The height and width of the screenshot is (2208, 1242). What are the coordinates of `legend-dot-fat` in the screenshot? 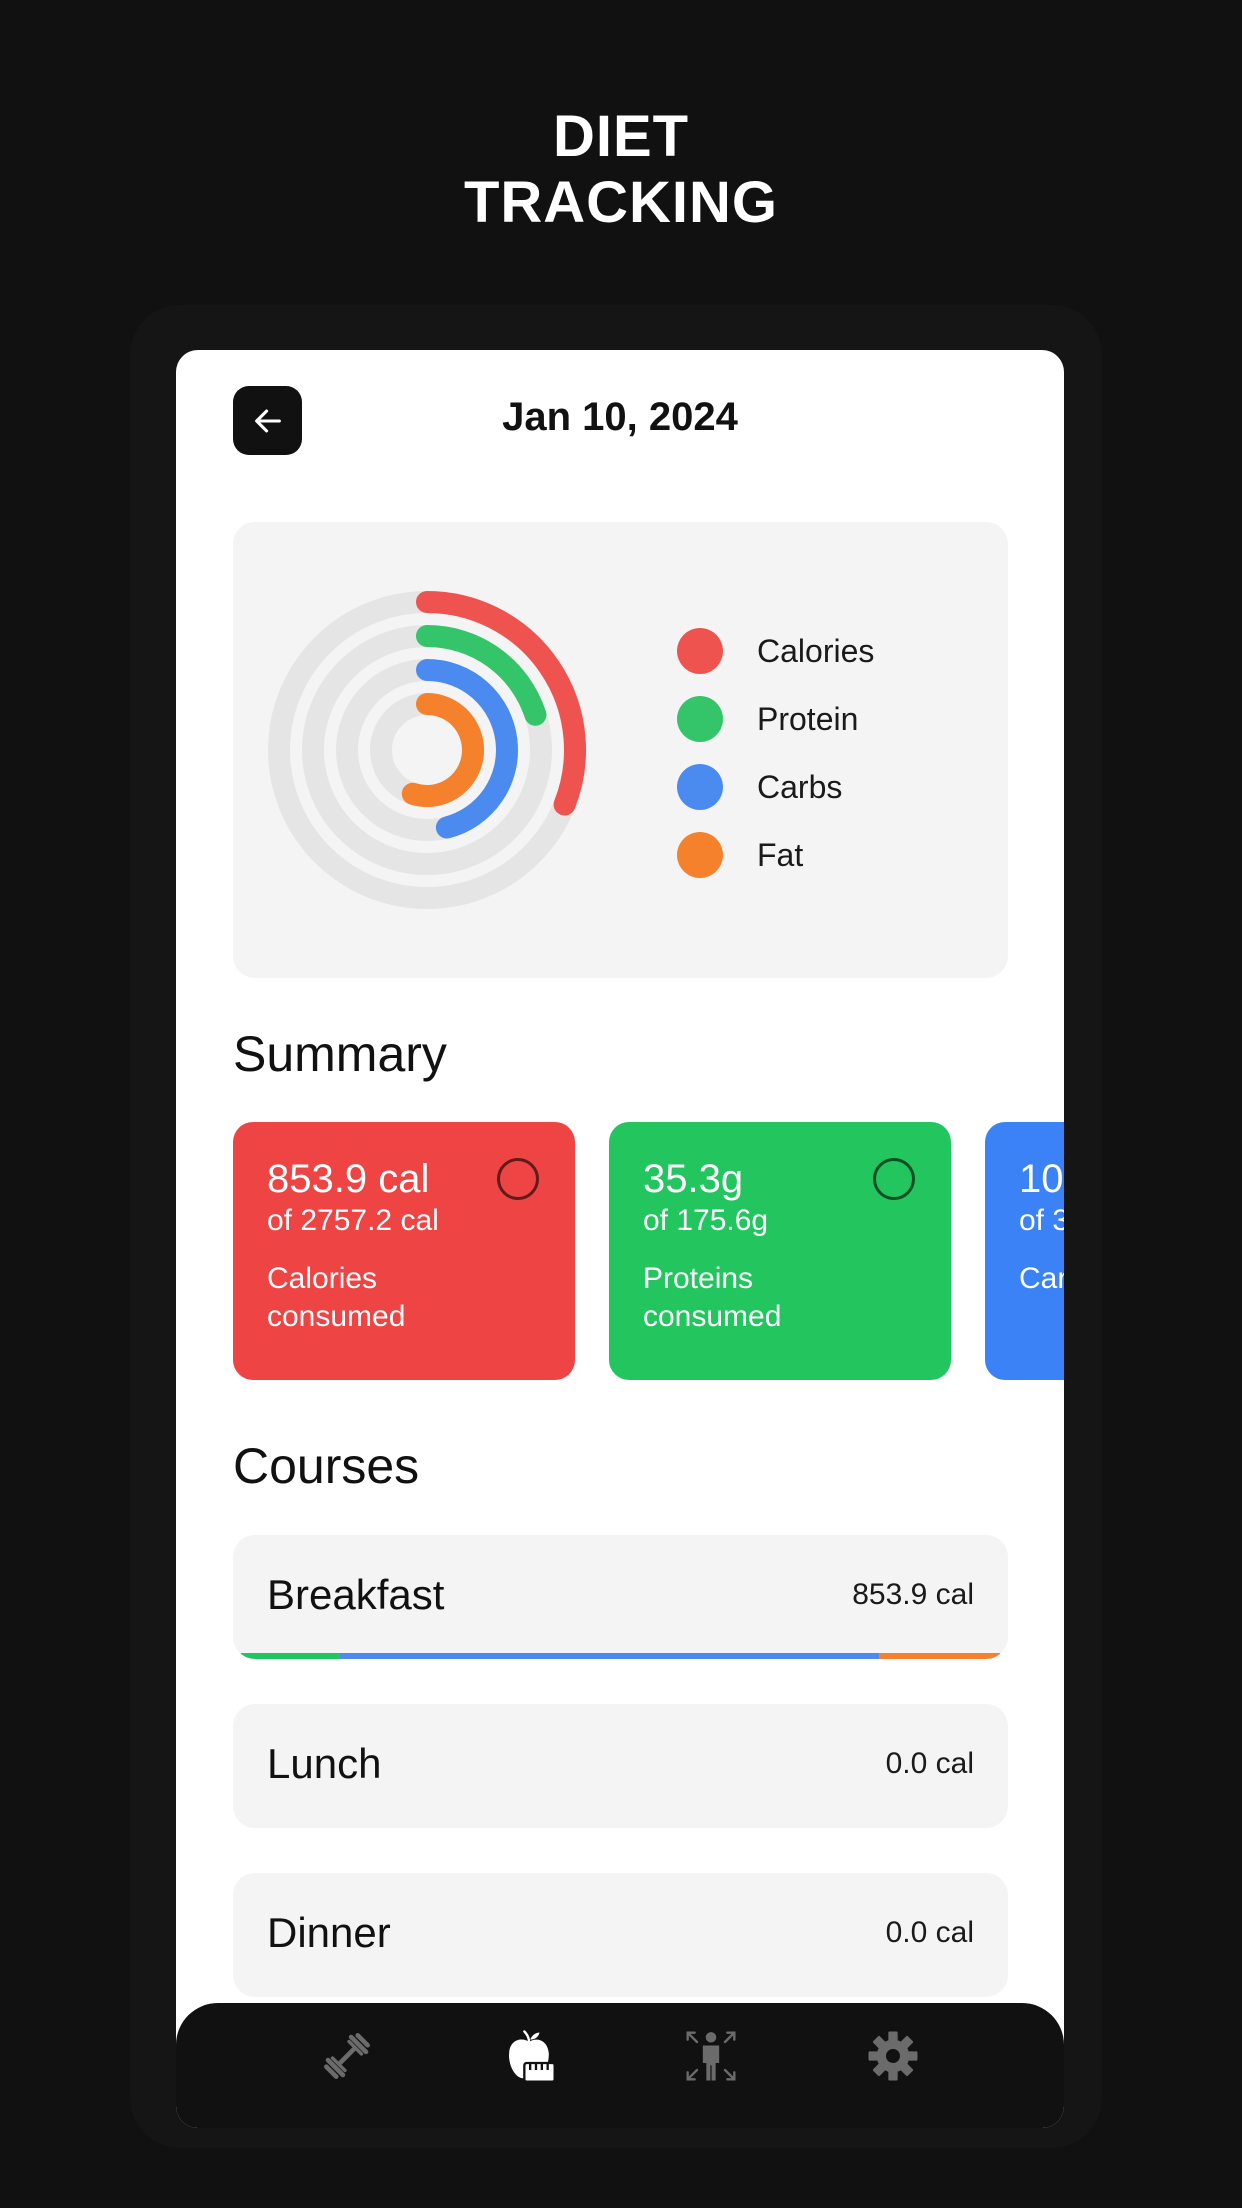 It's located at (700, 855).